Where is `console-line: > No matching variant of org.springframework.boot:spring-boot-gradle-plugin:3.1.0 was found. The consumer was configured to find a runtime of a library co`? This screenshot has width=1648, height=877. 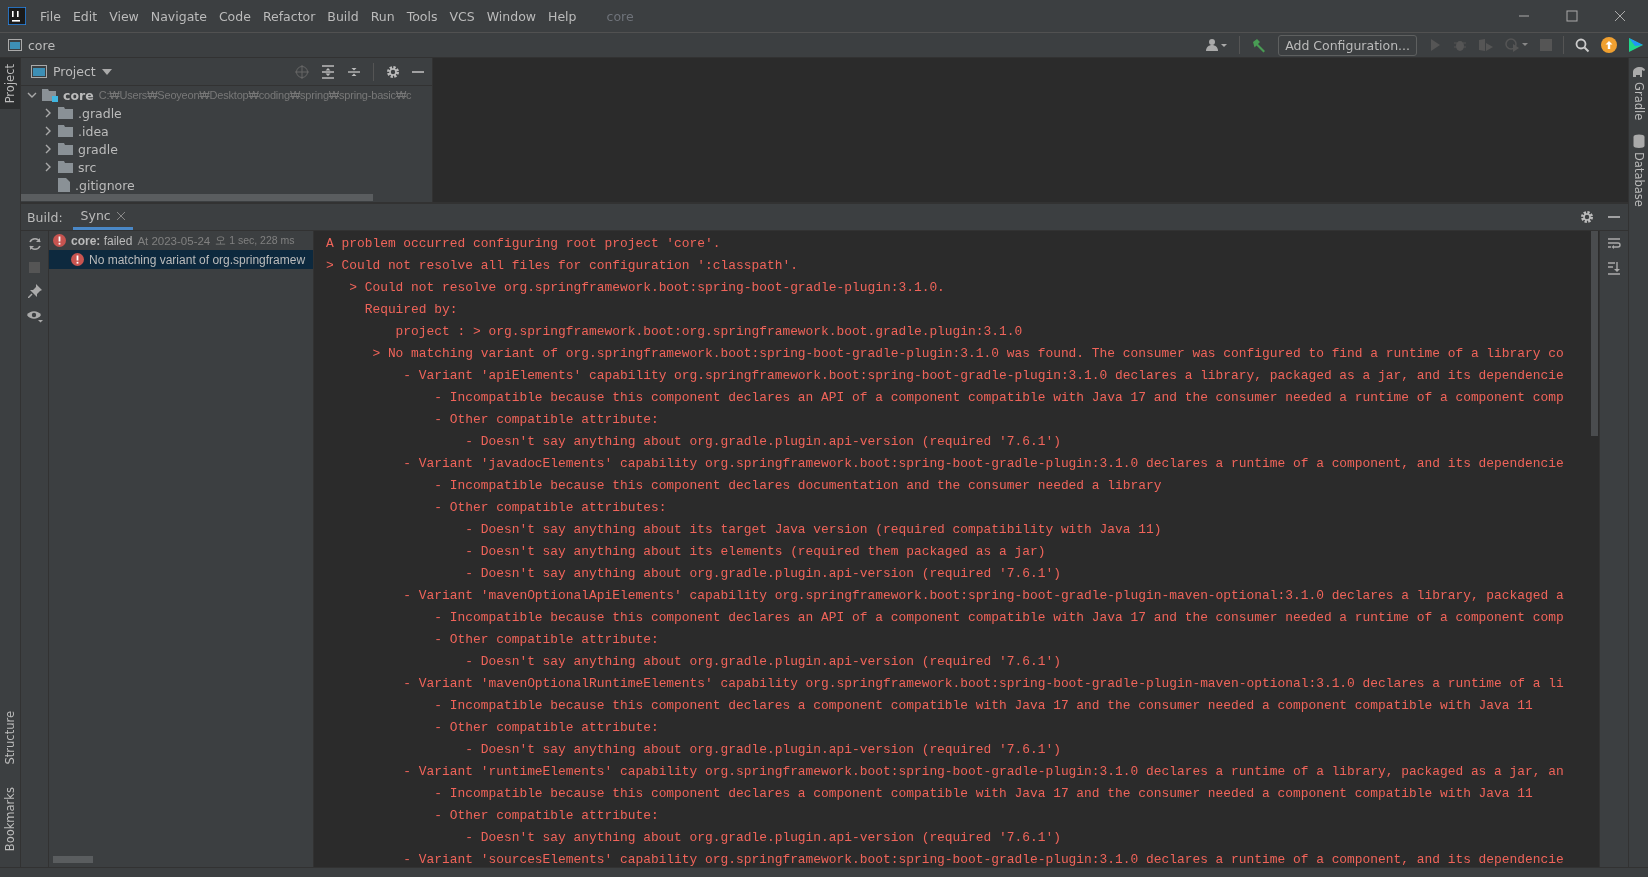
console-line: > No matching variant of org.springframework.boot:spring-boot-gradle-plugin:3.1.0 was found. The consumer was configured to find a runtime of a library co is located at coordinates (968, 354).